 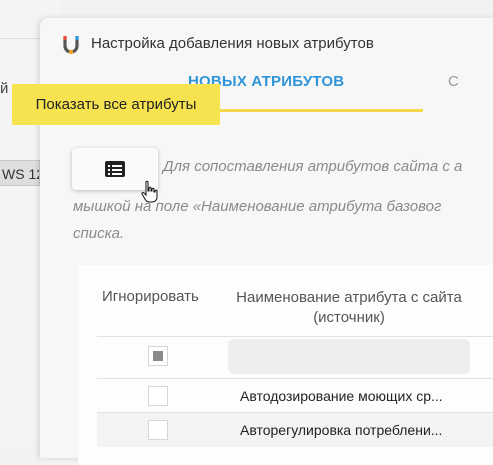 I want to click on tab-next: С, so click(x=453, y=81).